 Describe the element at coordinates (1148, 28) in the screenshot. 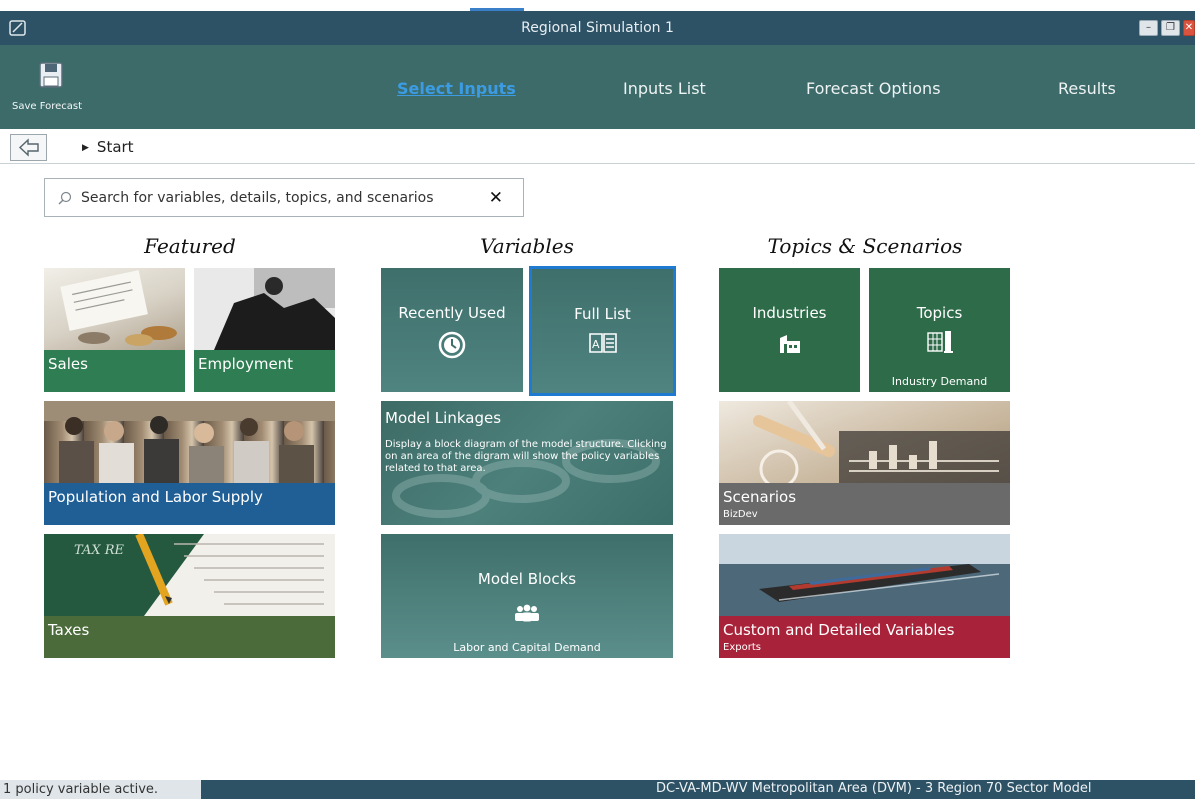

I see `minimize-button: –` at that location.